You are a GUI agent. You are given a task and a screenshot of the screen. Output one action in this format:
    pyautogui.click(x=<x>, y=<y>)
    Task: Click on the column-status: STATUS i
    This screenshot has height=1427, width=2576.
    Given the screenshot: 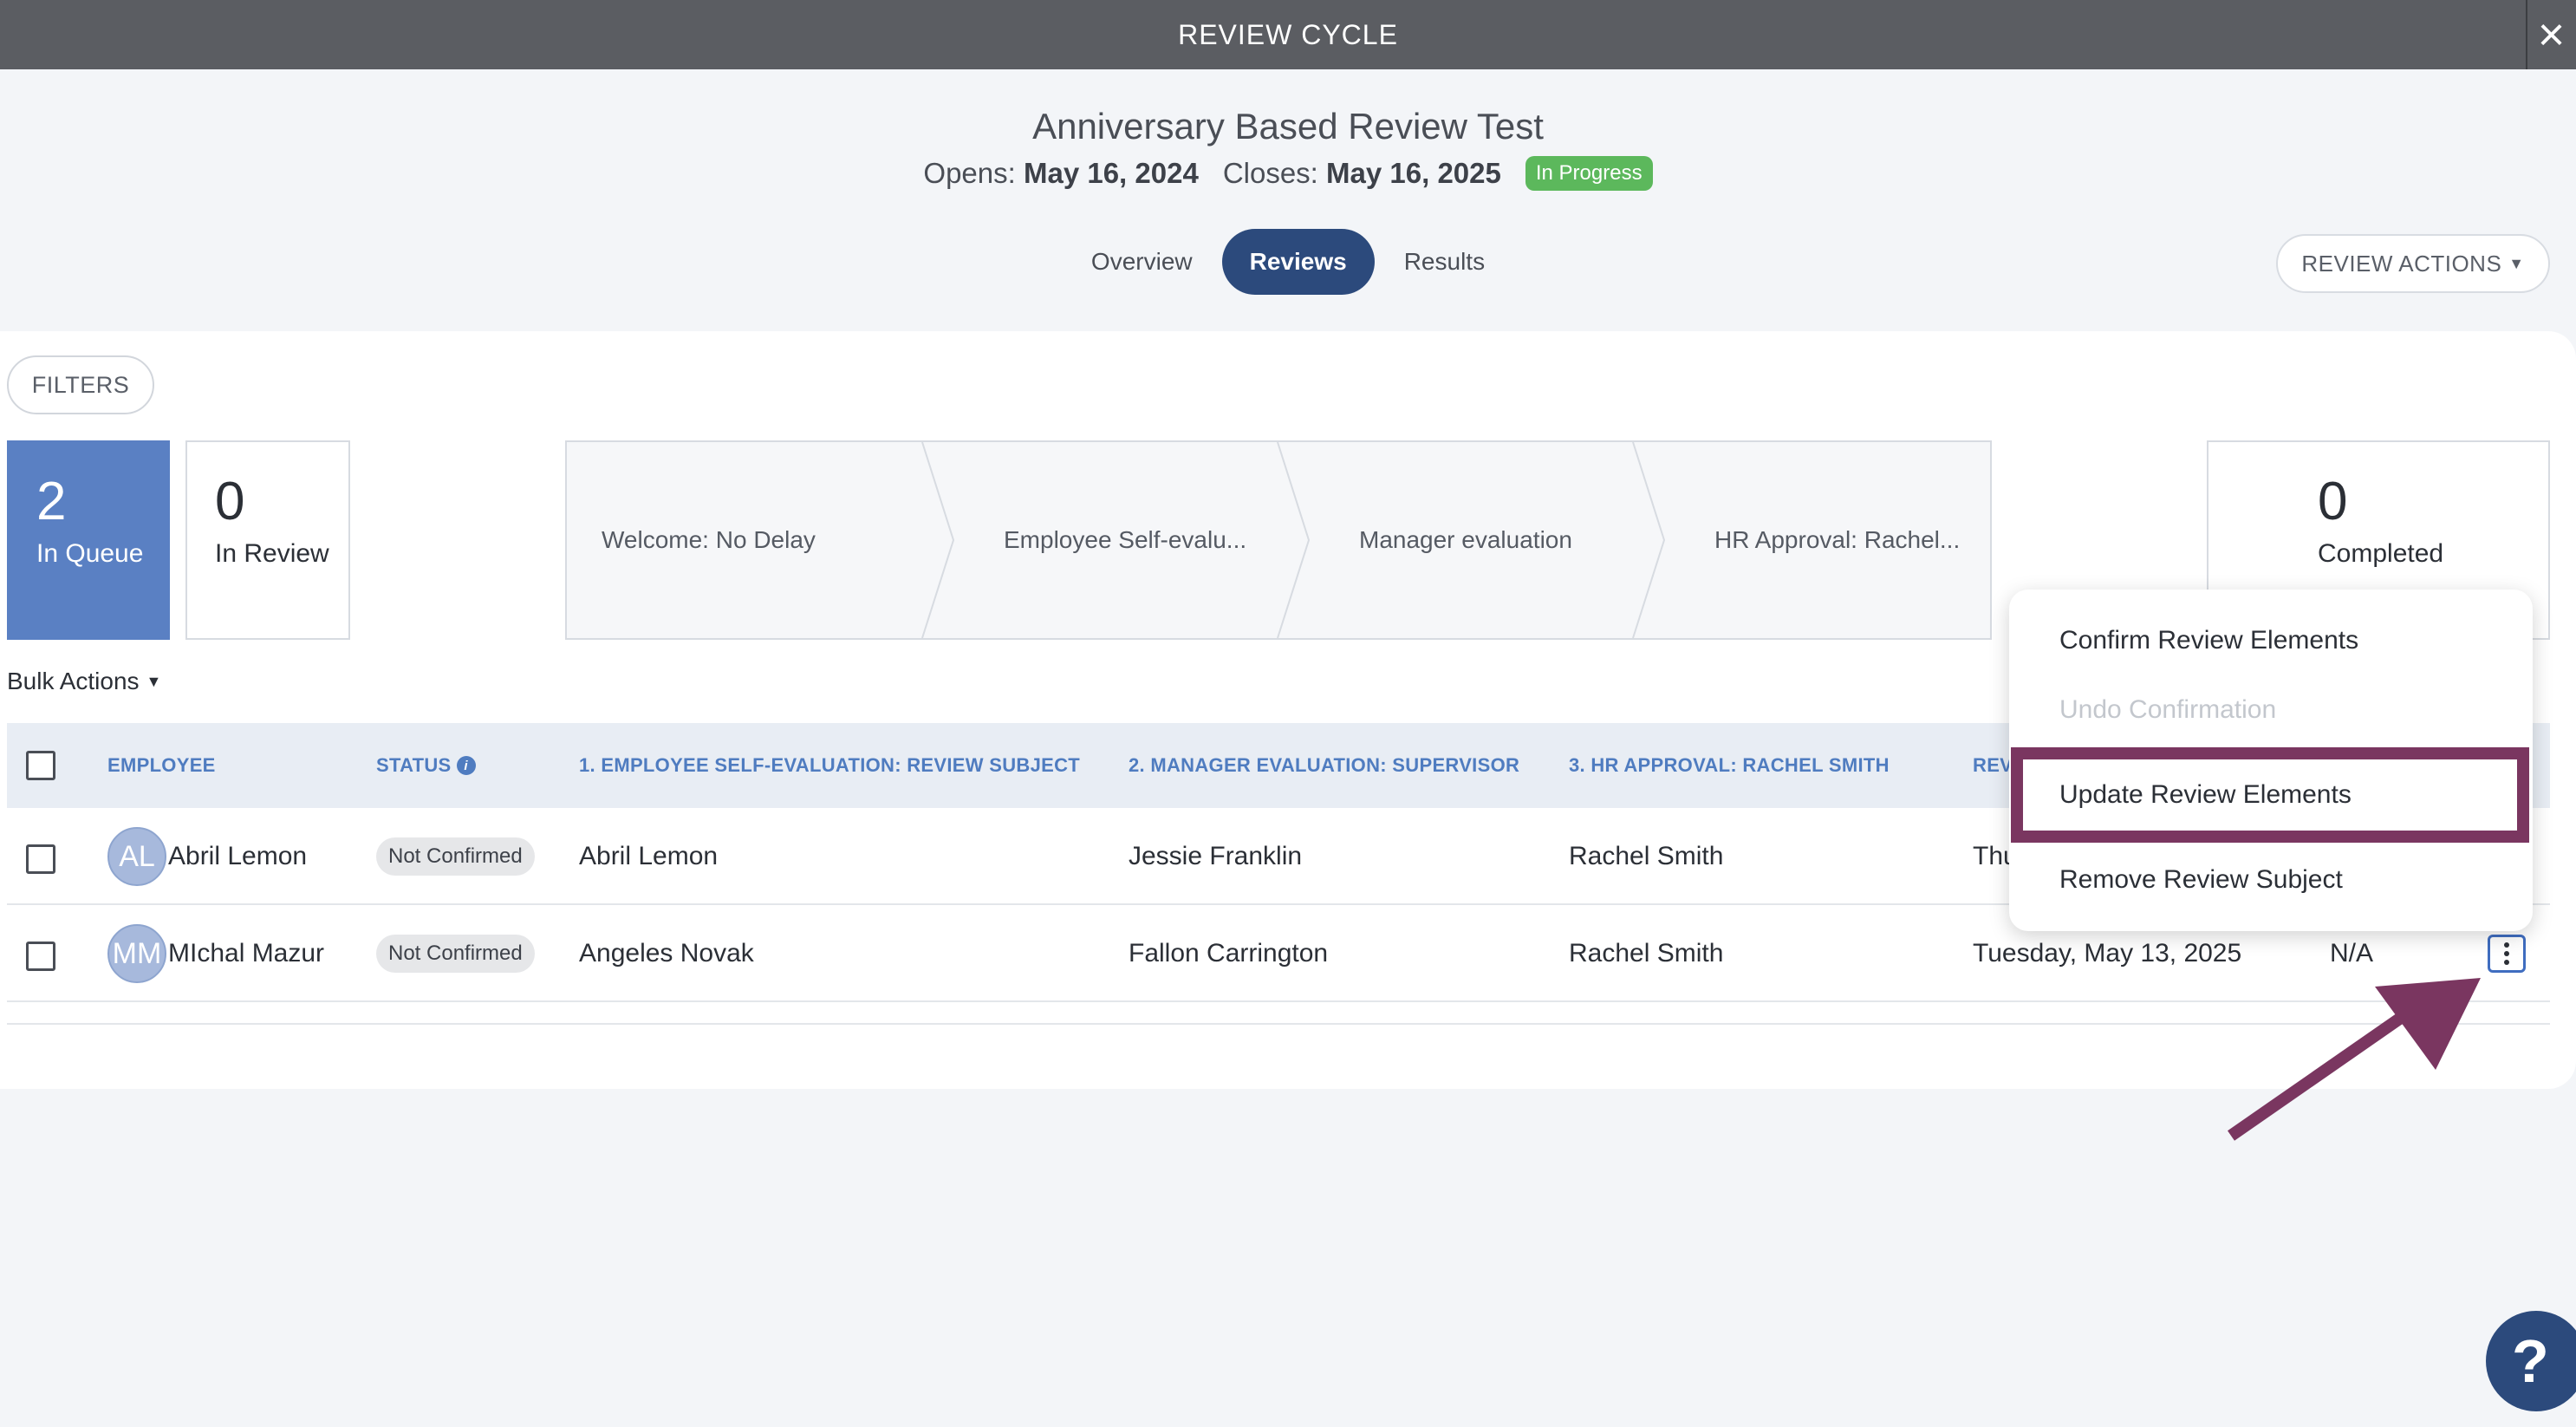 What is the action you would take?
    pyautogui.click(x=426, y=765)
    